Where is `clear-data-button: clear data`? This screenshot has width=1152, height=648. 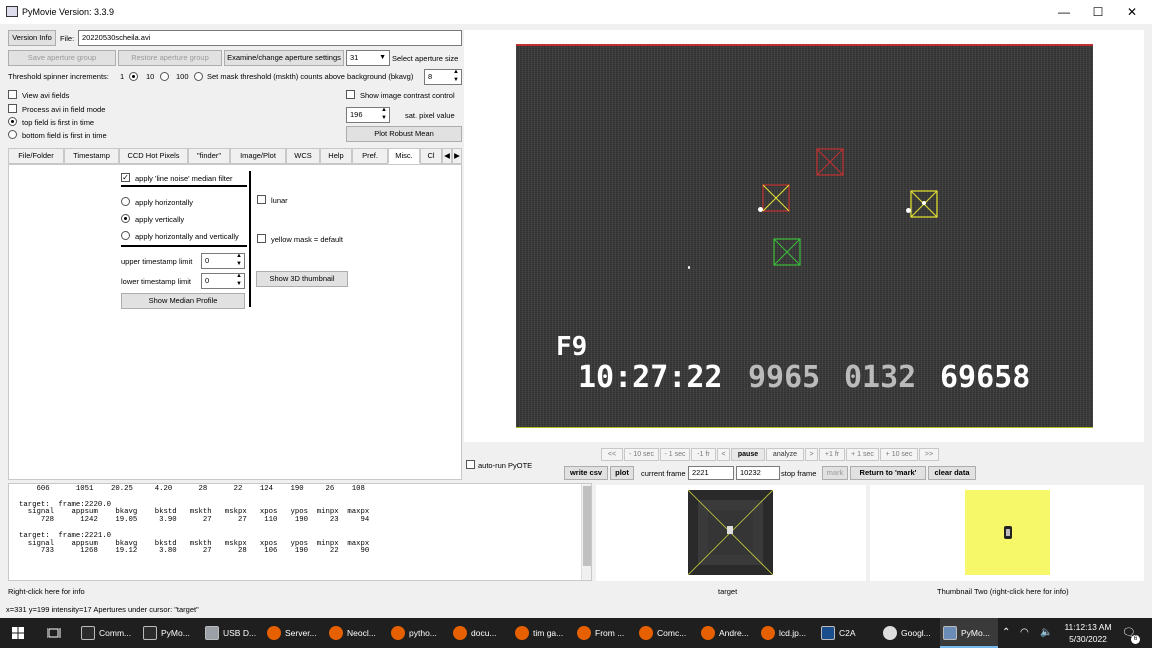 clear-data-button: clear data is located at coordinates (952, 473).